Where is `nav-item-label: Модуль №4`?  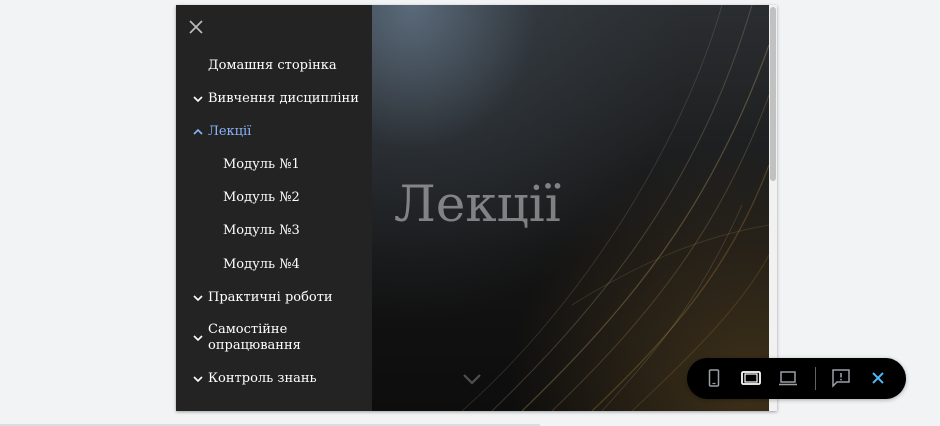 nav-item-label: Модуль №4 is located at coordinates (261, 264).